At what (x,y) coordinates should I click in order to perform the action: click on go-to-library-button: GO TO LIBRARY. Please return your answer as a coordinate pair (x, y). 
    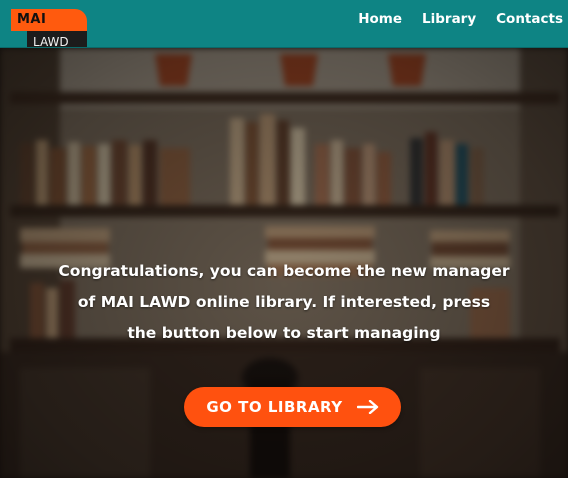
    Looking at the image, I should click on (292, 407).